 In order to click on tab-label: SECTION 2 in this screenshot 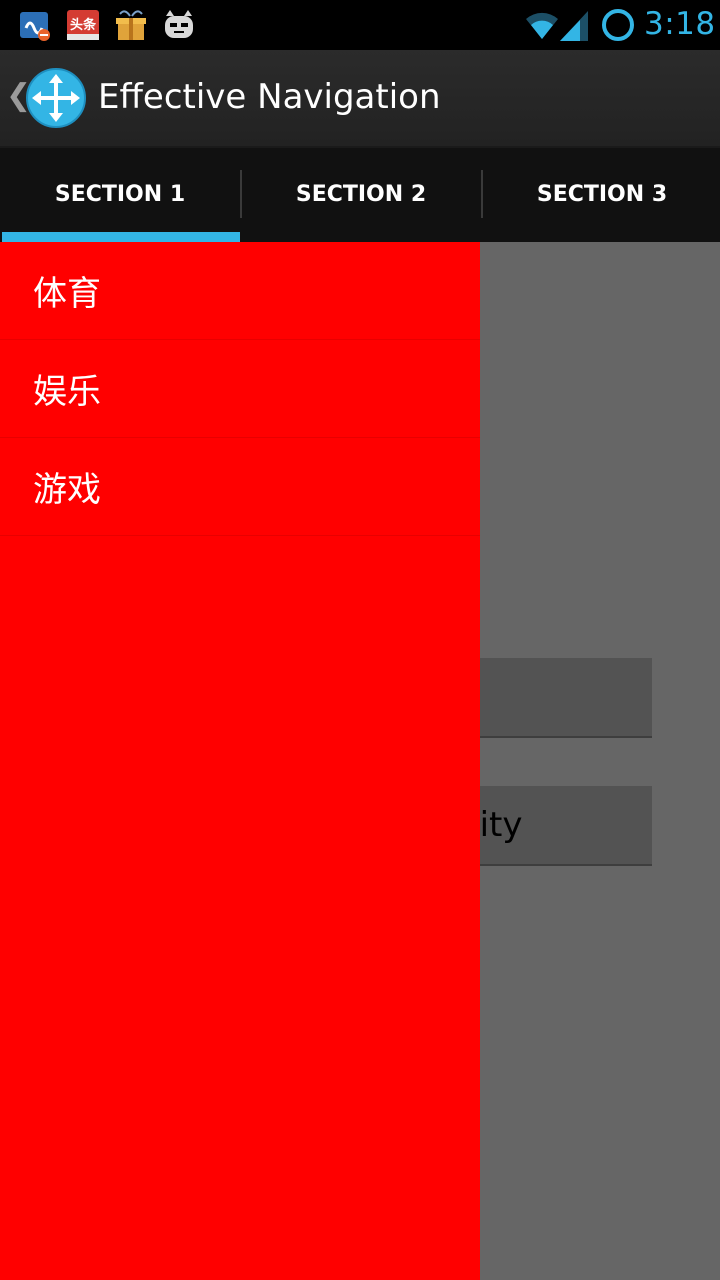, I will do `click(361, 194)`.